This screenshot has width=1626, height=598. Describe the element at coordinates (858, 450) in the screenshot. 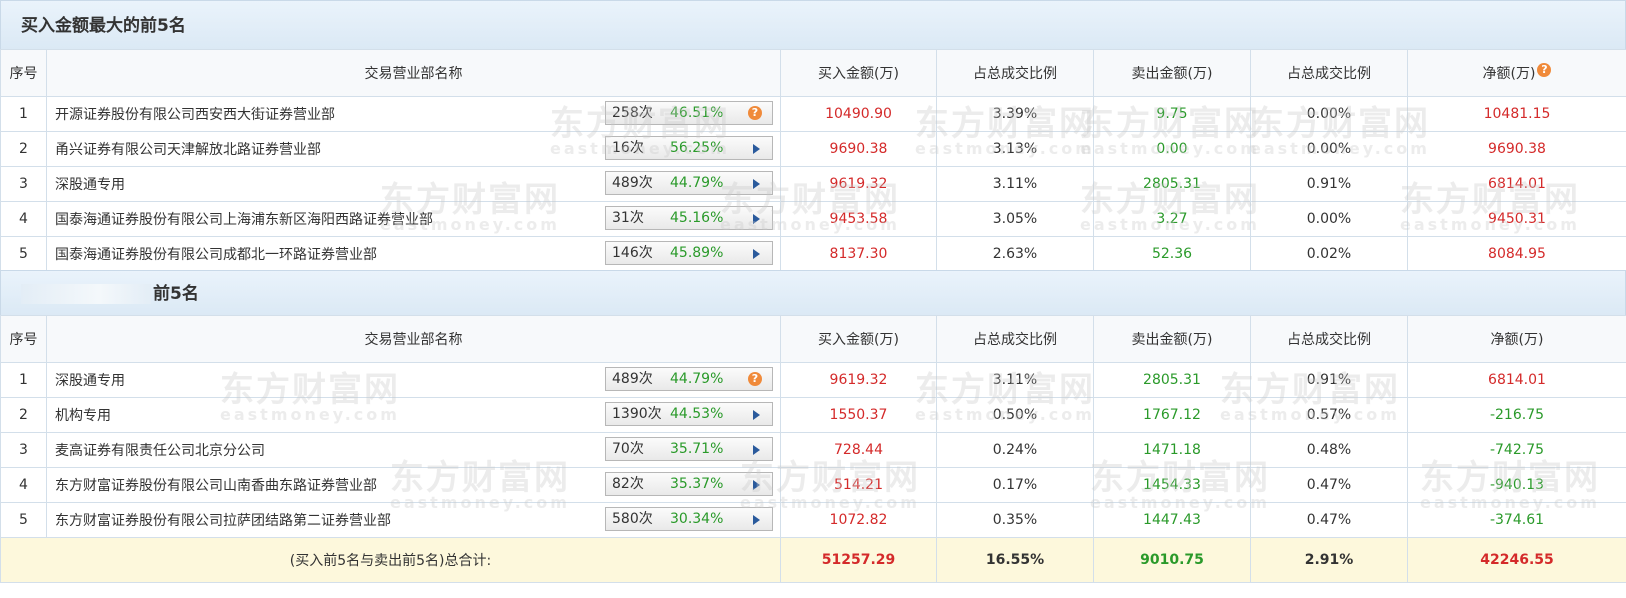

I see `row-buy: 728.44` at that location.